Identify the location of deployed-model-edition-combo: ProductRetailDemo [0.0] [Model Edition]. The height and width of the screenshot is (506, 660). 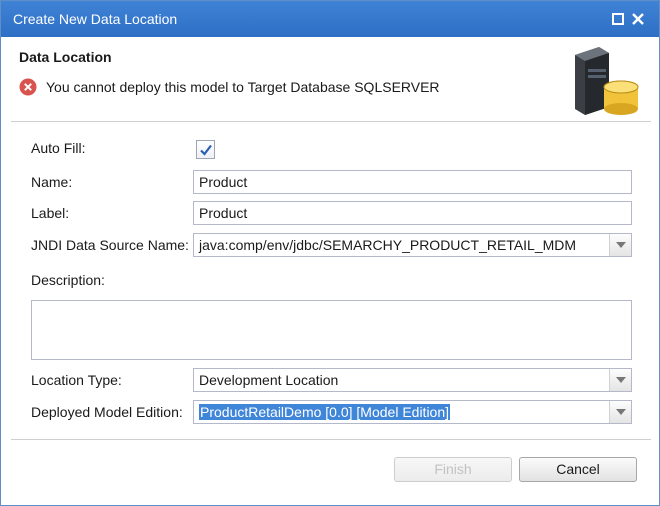
(412, 412).